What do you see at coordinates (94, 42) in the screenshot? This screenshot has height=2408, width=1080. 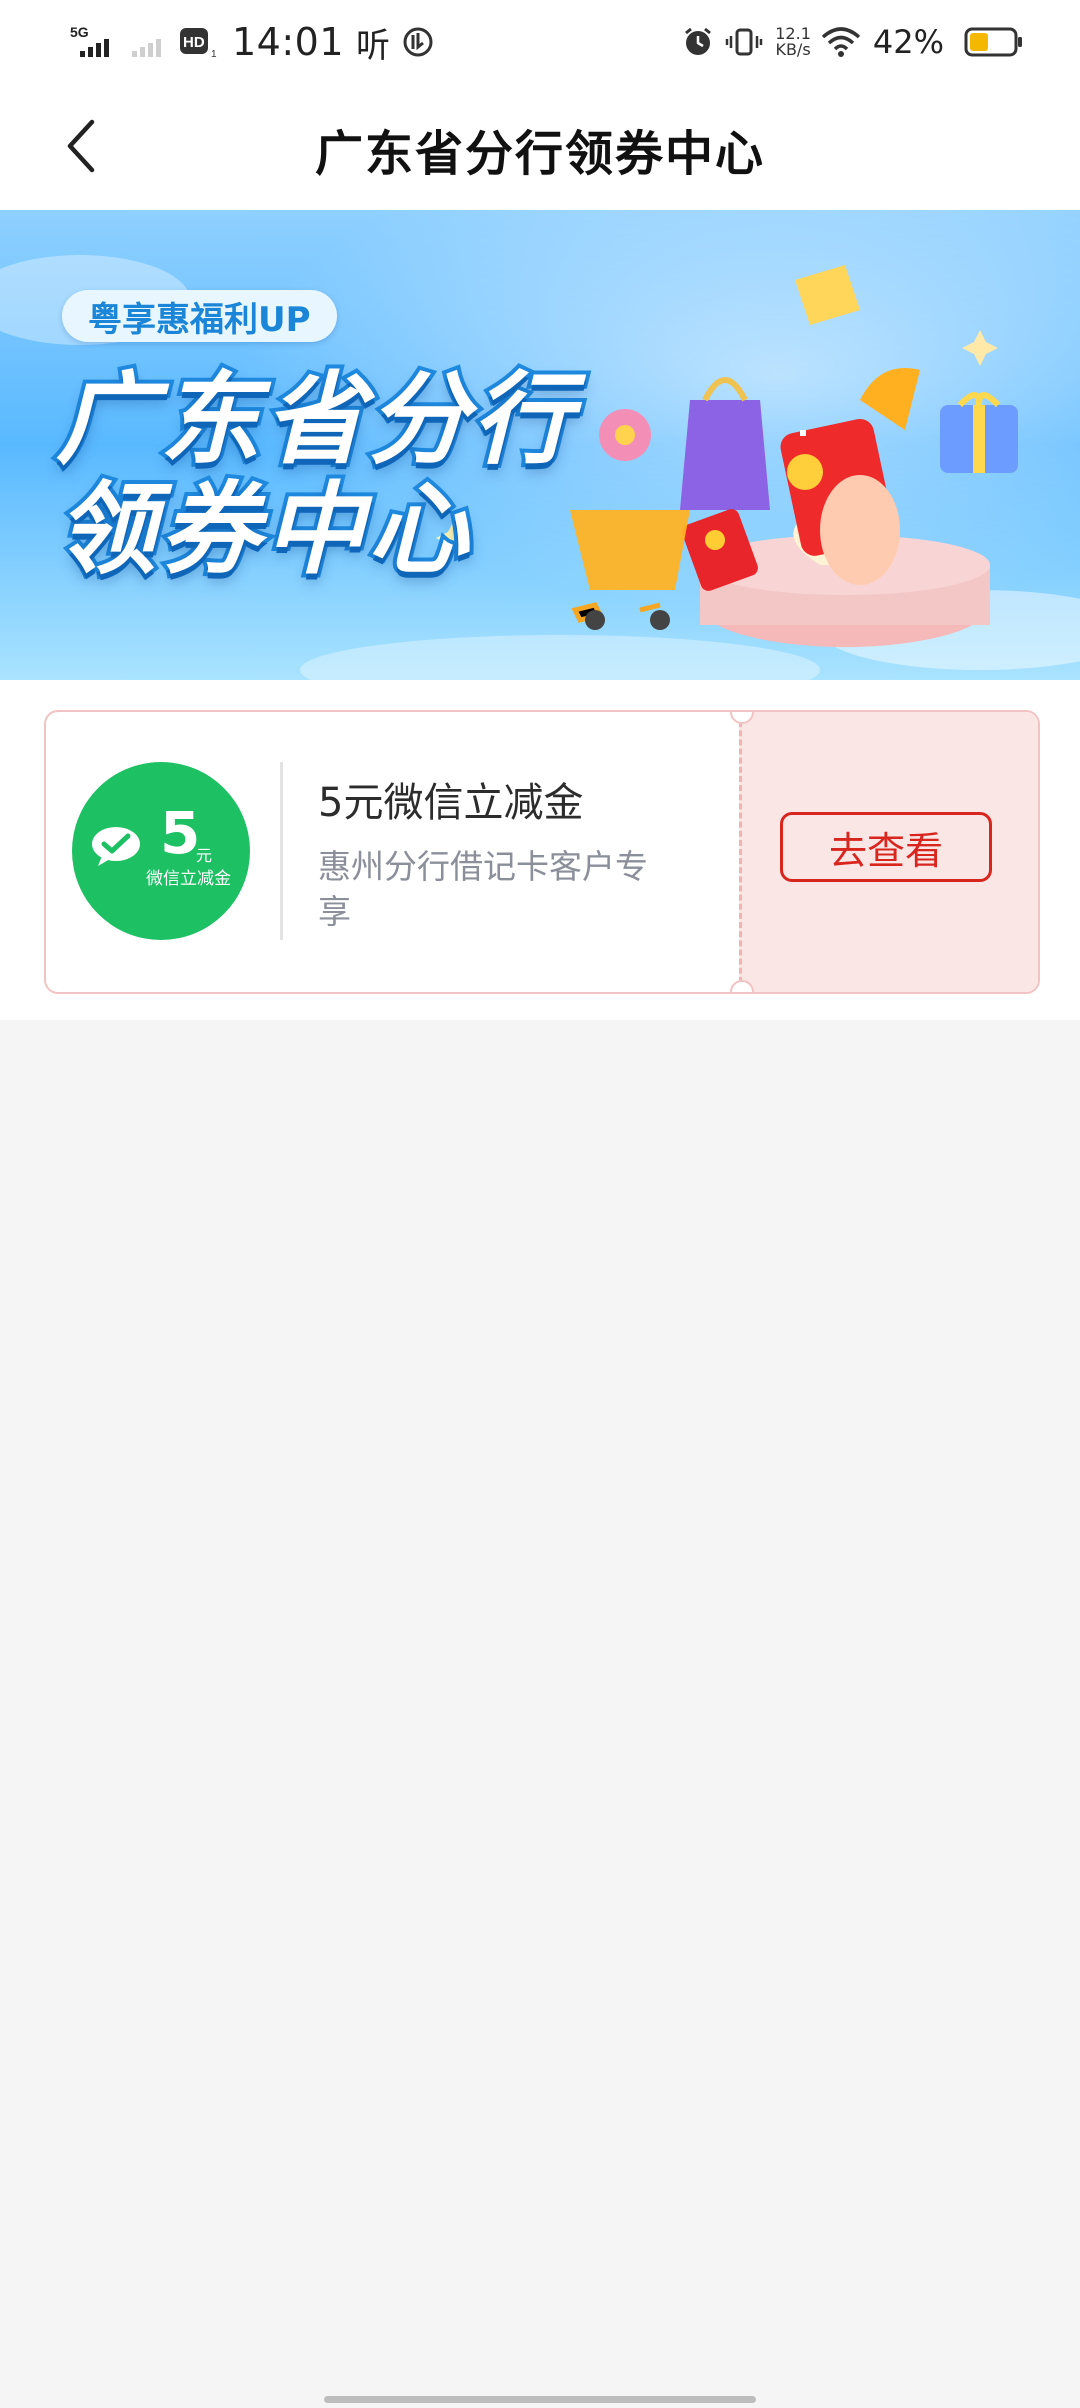 I see `signal-icon: 5G` at bounding box center [94, 42].